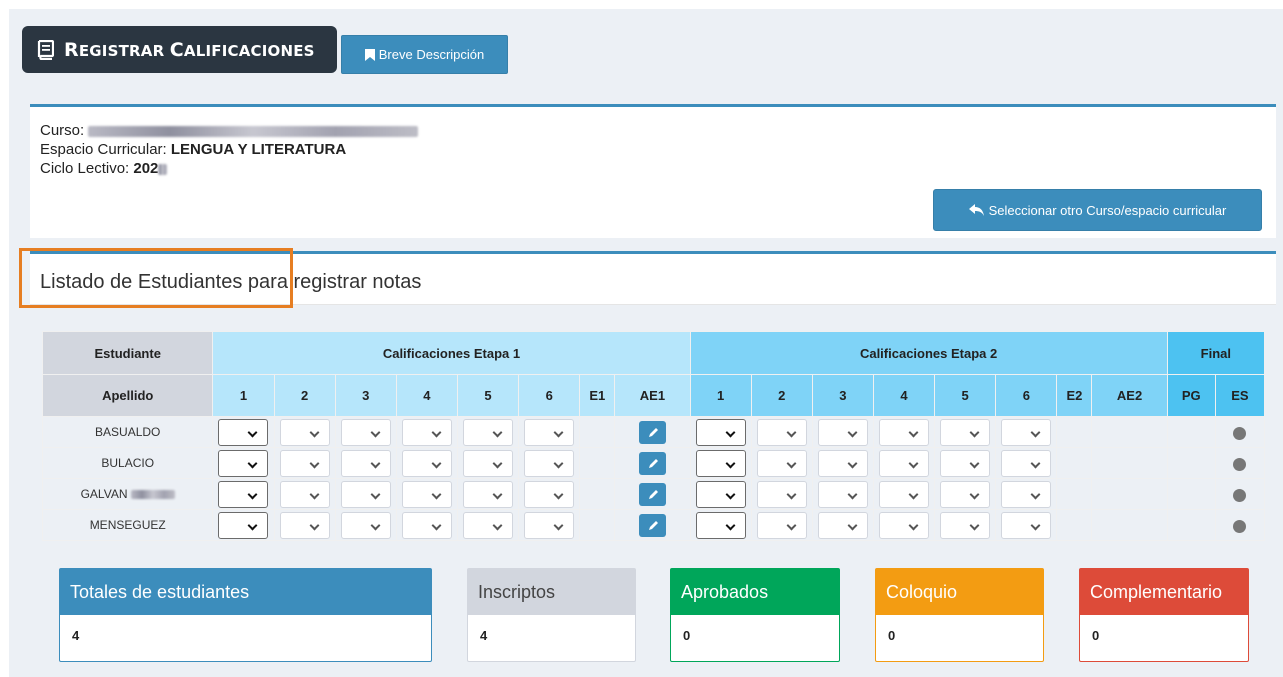 This screenshot has width=1283, height=677. I want to click on bookmark-icon, so click(369, 54).